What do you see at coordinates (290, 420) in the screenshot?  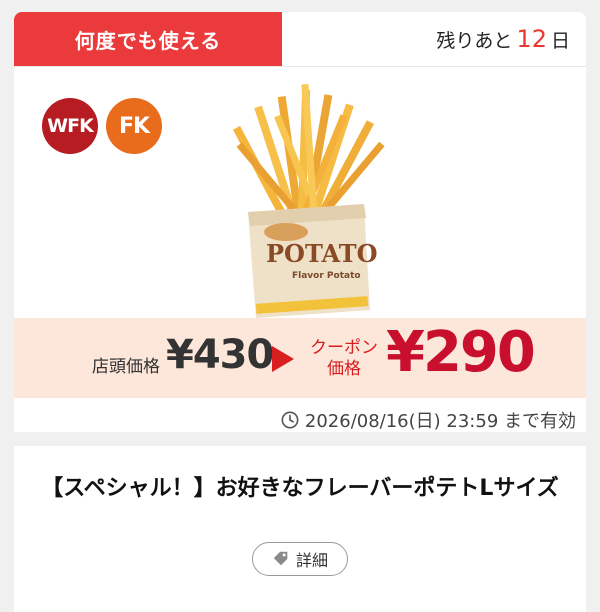 I see `clock-icon` at bounding box center [290, 420].